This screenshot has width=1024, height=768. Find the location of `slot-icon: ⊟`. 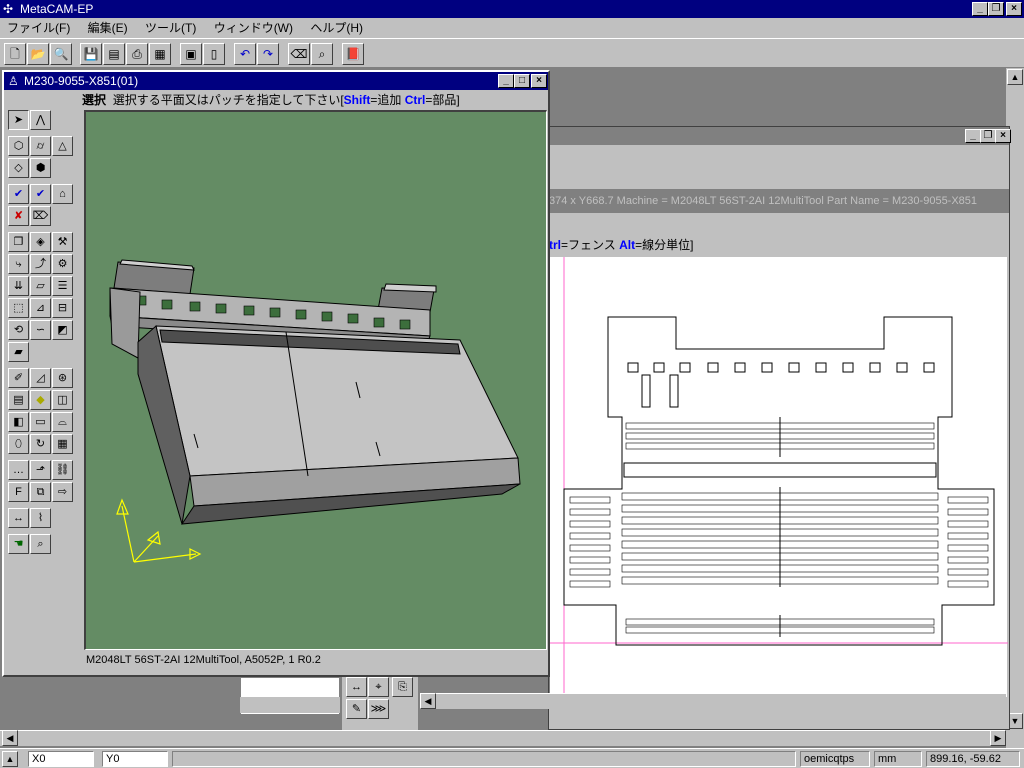

slot-icon: ⊟ is located at coordinates (62, 308).